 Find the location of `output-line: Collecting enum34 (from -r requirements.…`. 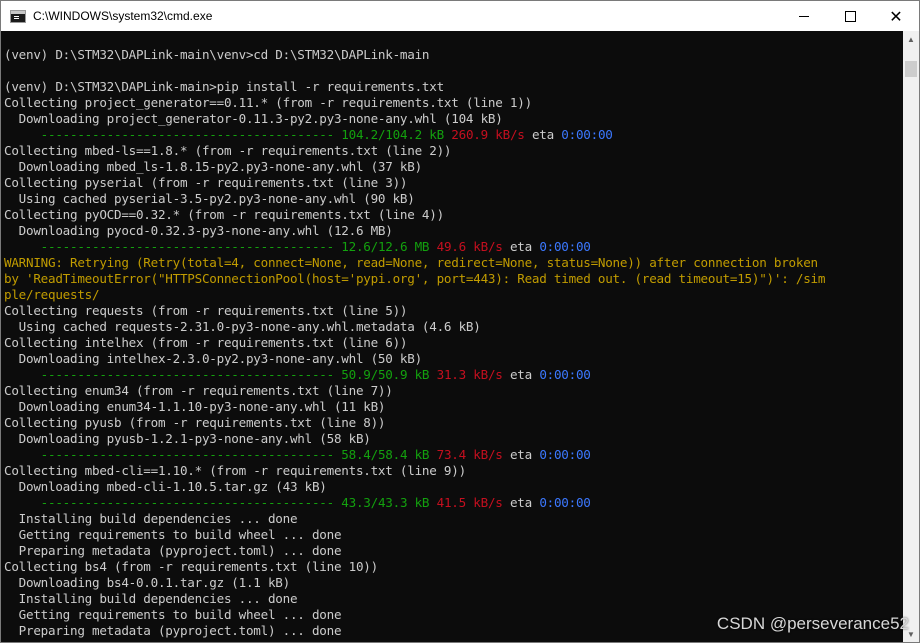

output-line: Collecting enum34 (from -r requirements.… is located at coordinates (198, 390).